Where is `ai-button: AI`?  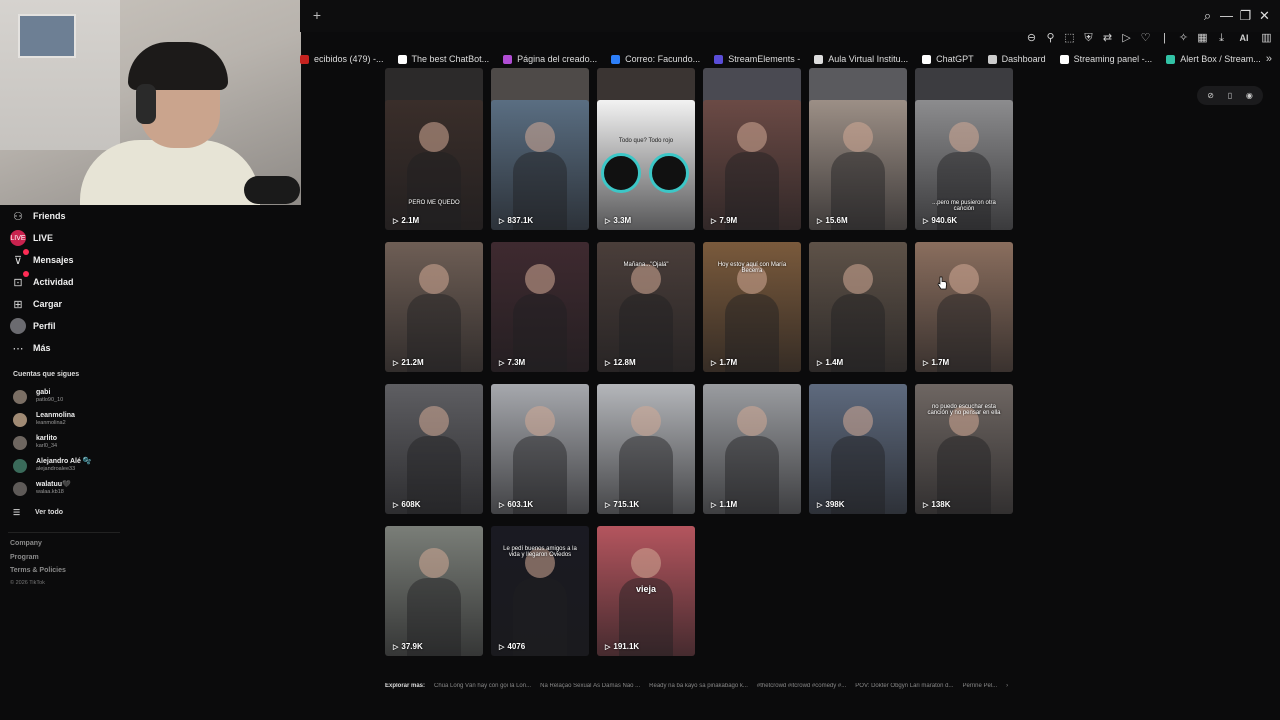 ai-button: AI is located at coordinates (1244, 38).